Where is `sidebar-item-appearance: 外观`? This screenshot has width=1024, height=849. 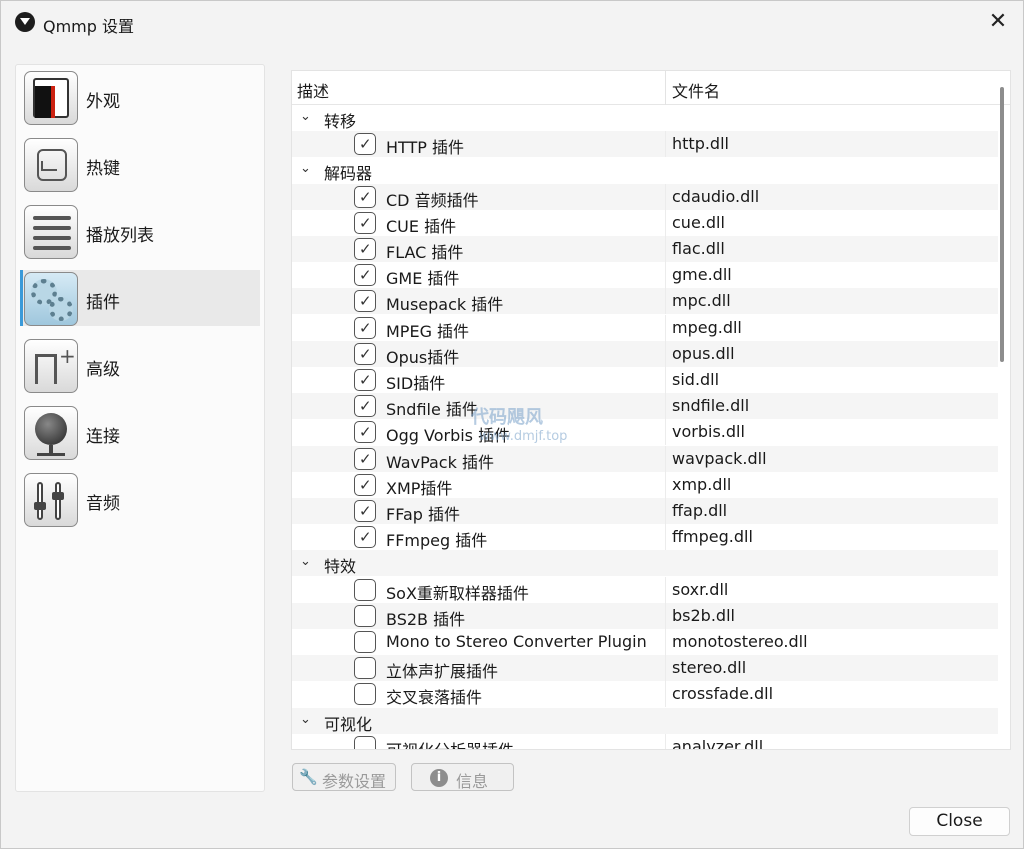 sidebar-item-appearance: 外观 is located at coordinates (140, 97).